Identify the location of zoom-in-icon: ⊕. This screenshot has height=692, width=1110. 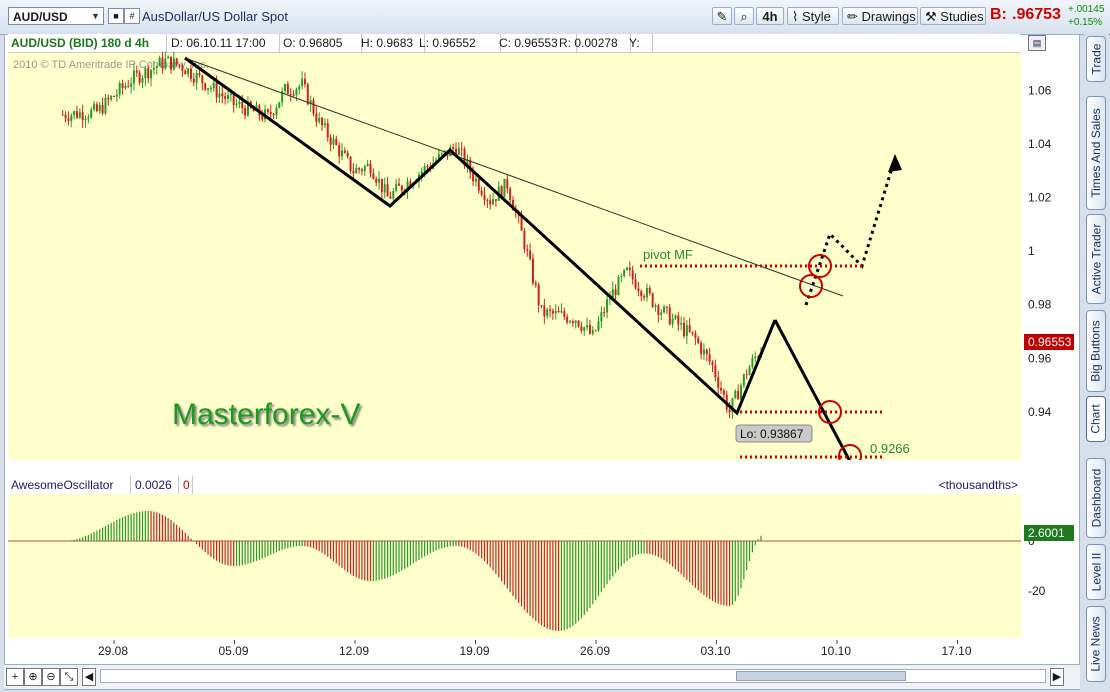
(33, 677).